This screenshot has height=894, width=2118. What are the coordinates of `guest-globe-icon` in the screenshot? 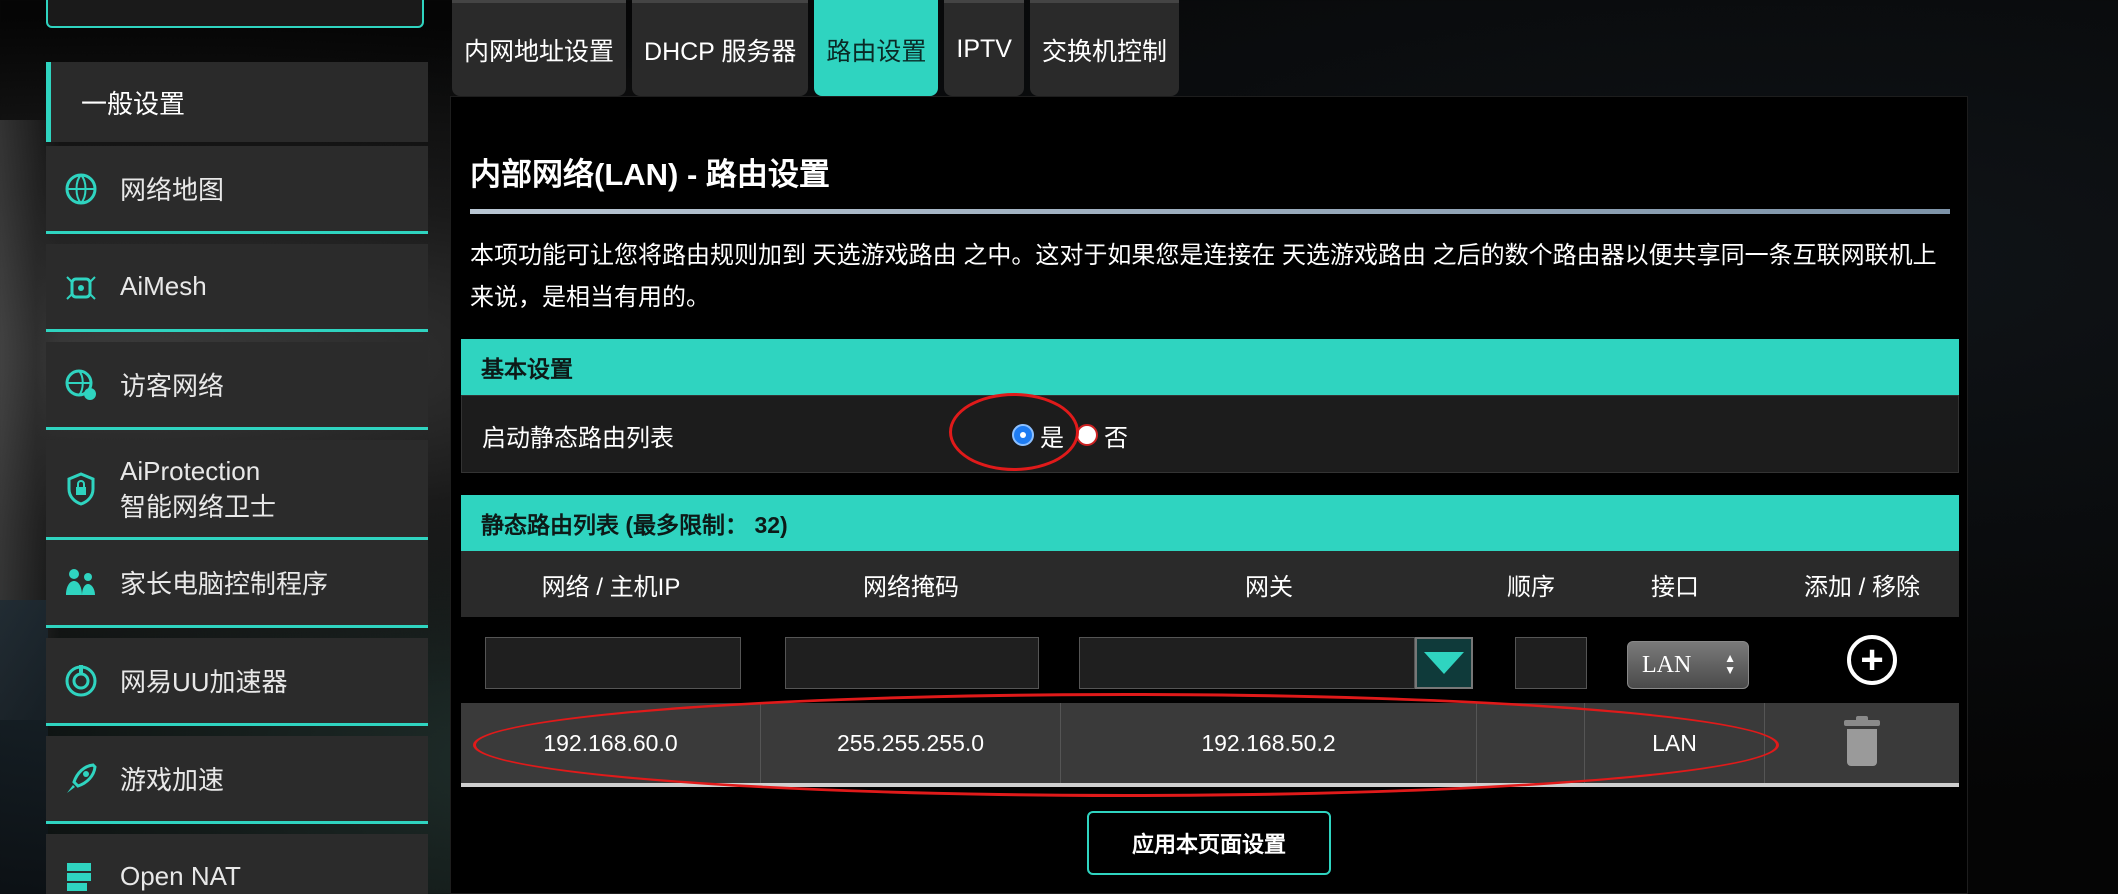 It's located at (81, 385).